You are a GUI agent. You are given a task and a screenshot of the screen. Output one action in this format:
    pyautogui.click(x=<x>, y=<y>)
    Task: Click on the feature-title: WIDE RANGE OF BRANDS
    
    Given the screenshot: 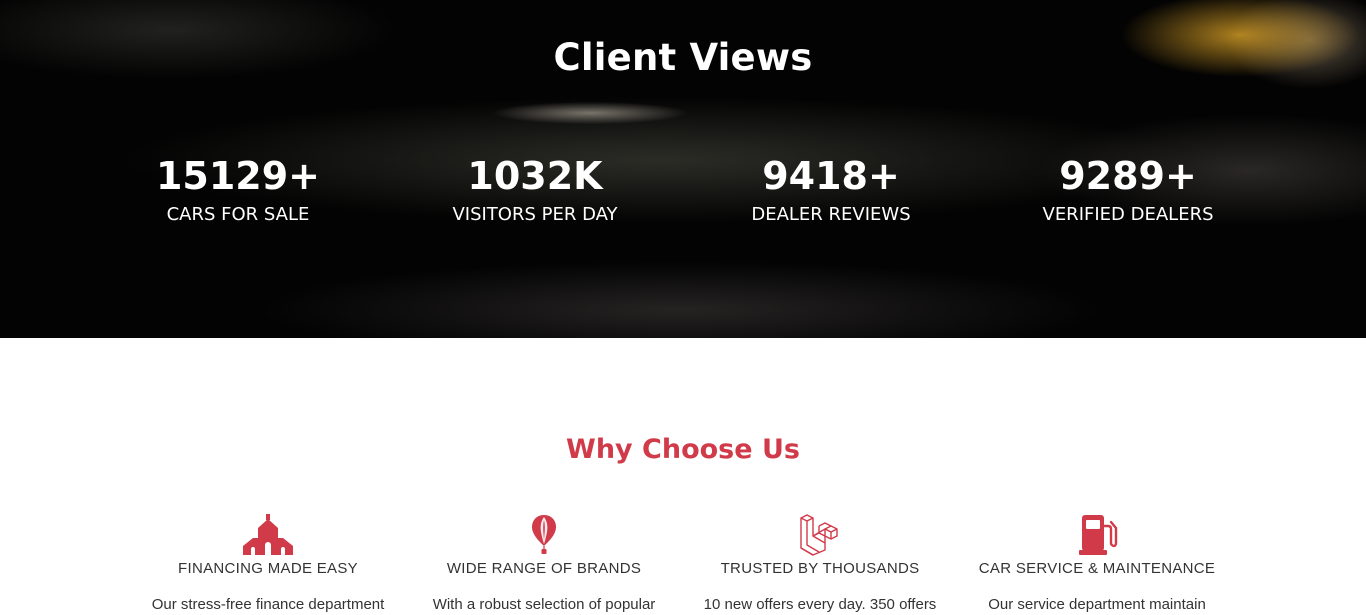 What is the action you would take?
    pyautogui.click(x=544, y=568)
    